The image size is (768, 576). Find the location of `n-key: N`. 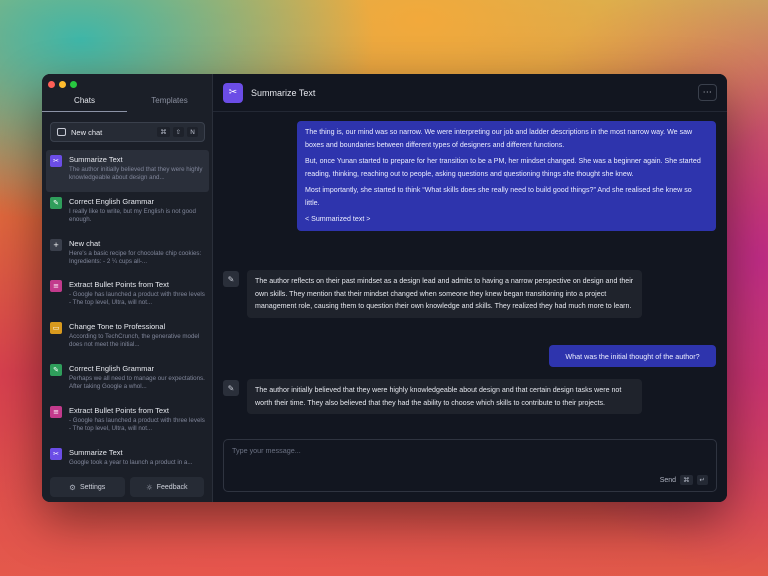

n-key: N is located at coordinates (192, 132).